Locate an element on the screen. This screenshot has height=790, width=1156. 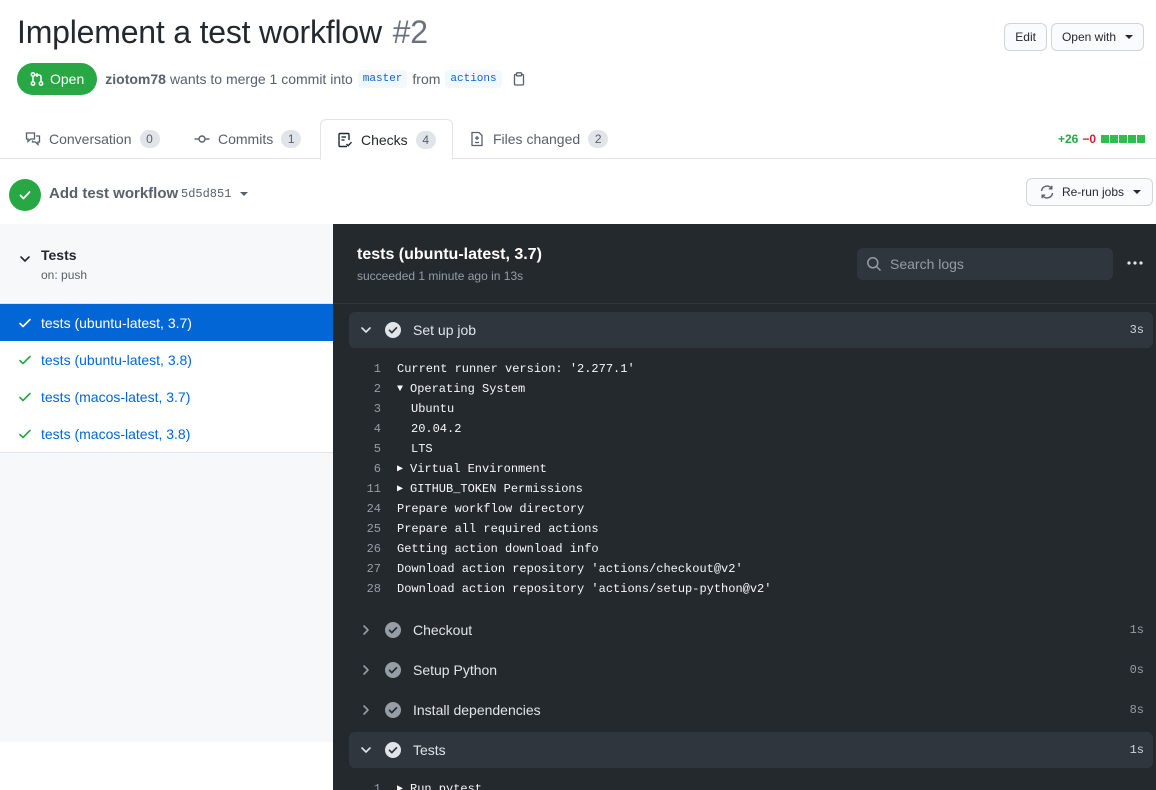
sync-icon is located at coordinates (1047, 192).